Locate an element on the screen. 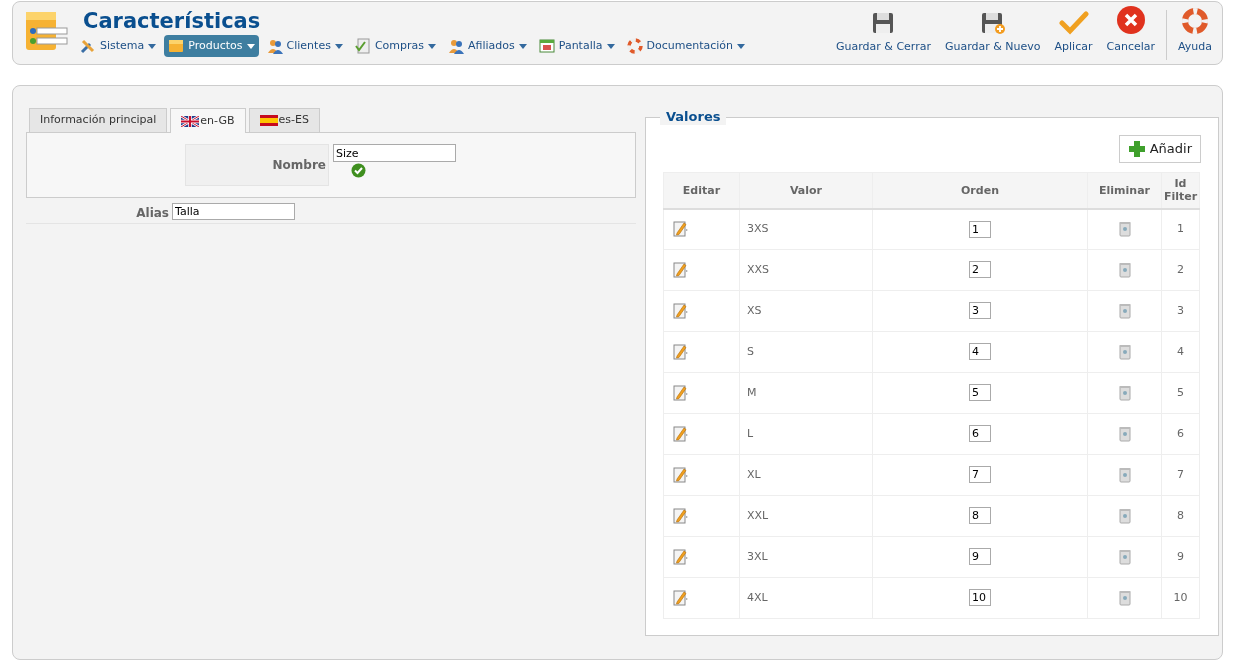 This screenshot has width=1235, height=665. language-tab: Información principal is located at coordinates (98, 120).